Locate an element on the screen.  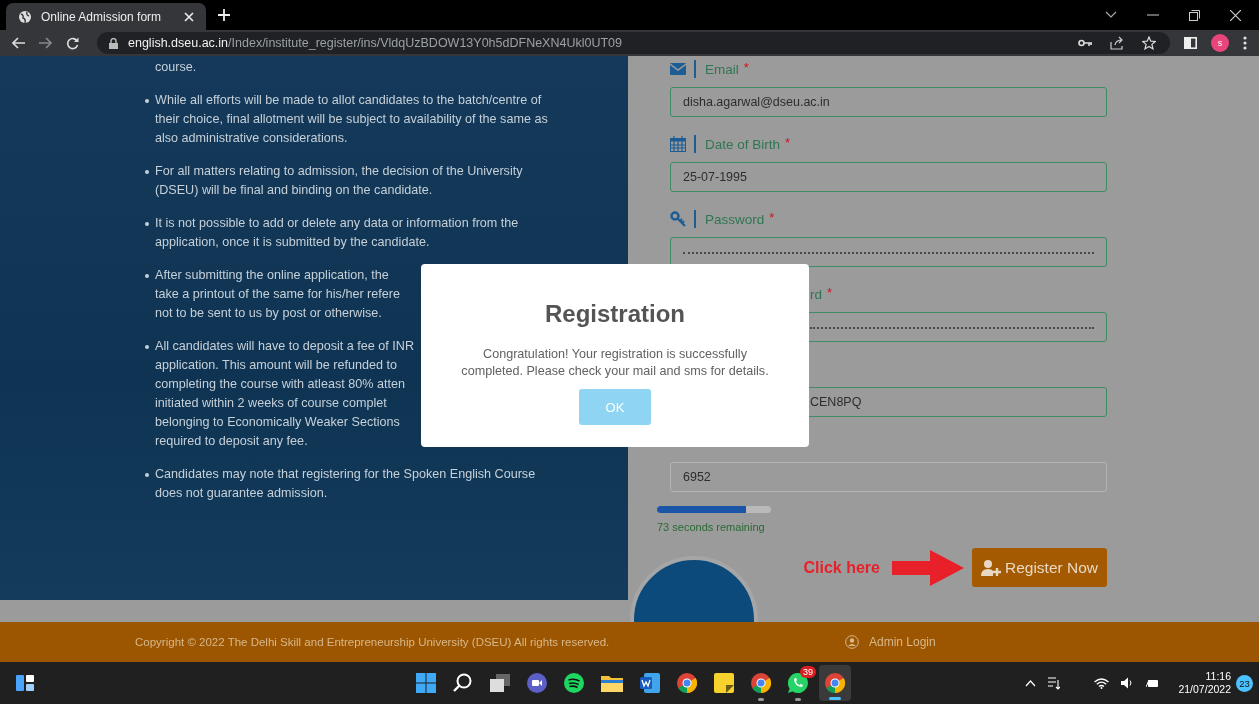
input-field: 6952 is located at coordinates (888, 477).